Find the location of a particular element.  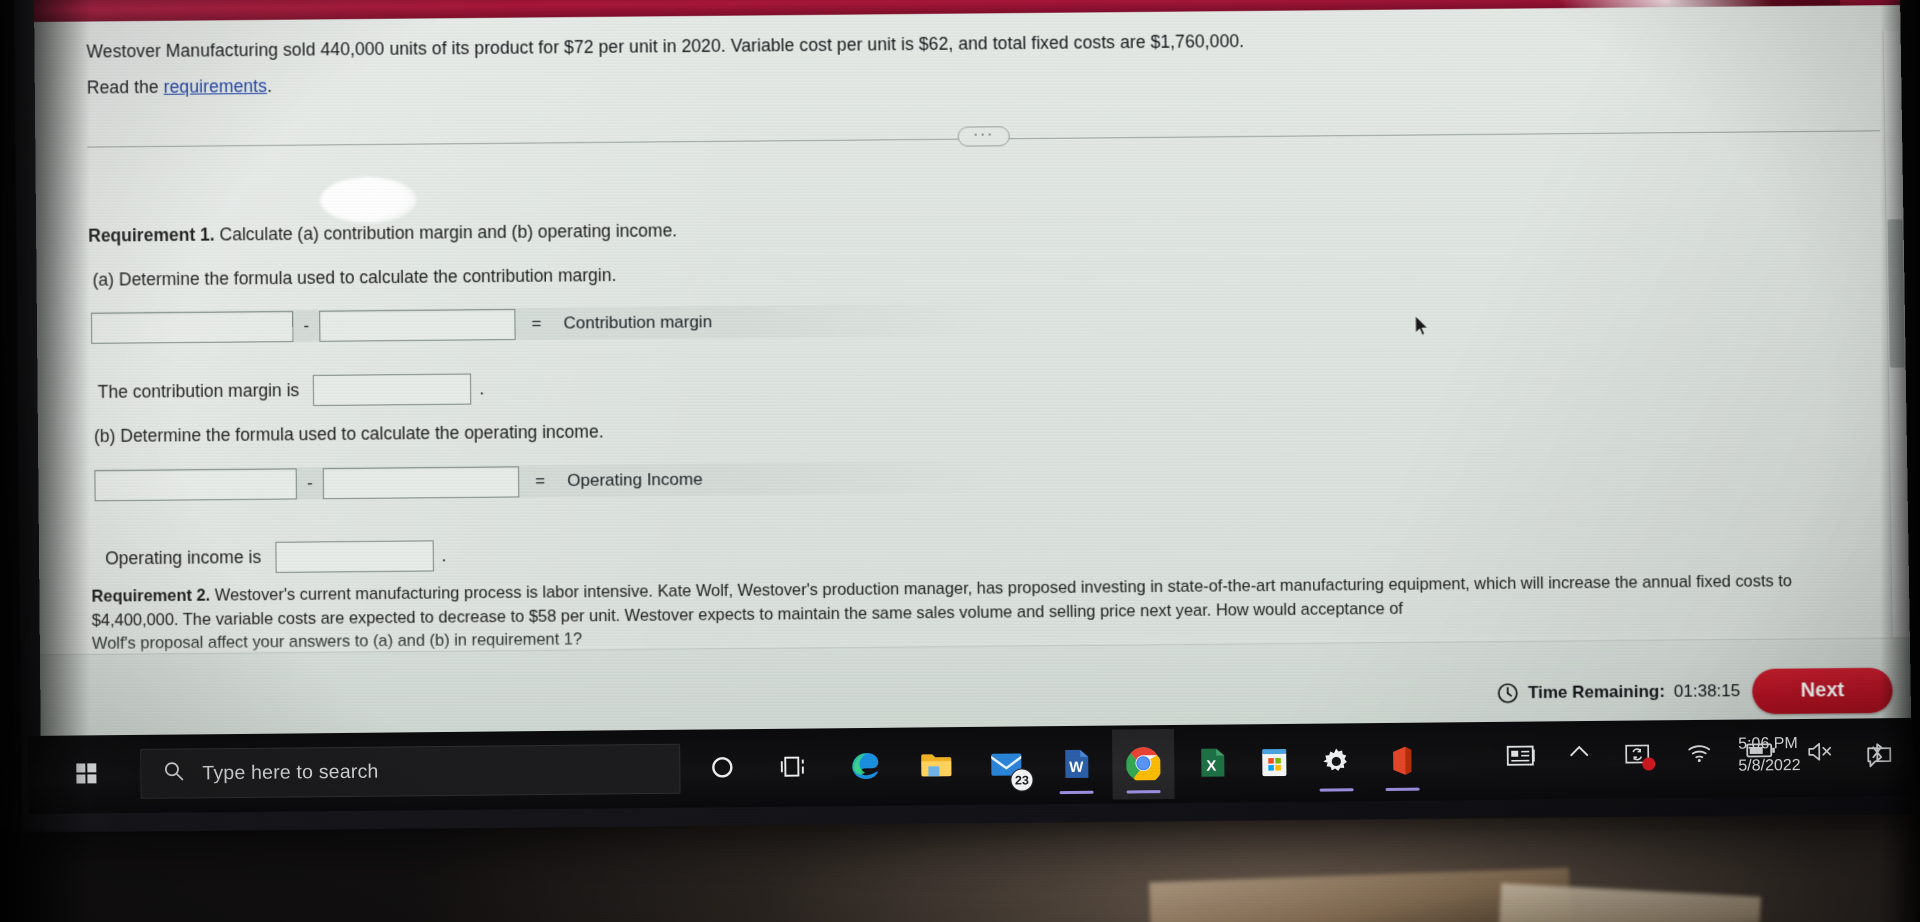

action-center-icon is located at coordinates (1879, 759).